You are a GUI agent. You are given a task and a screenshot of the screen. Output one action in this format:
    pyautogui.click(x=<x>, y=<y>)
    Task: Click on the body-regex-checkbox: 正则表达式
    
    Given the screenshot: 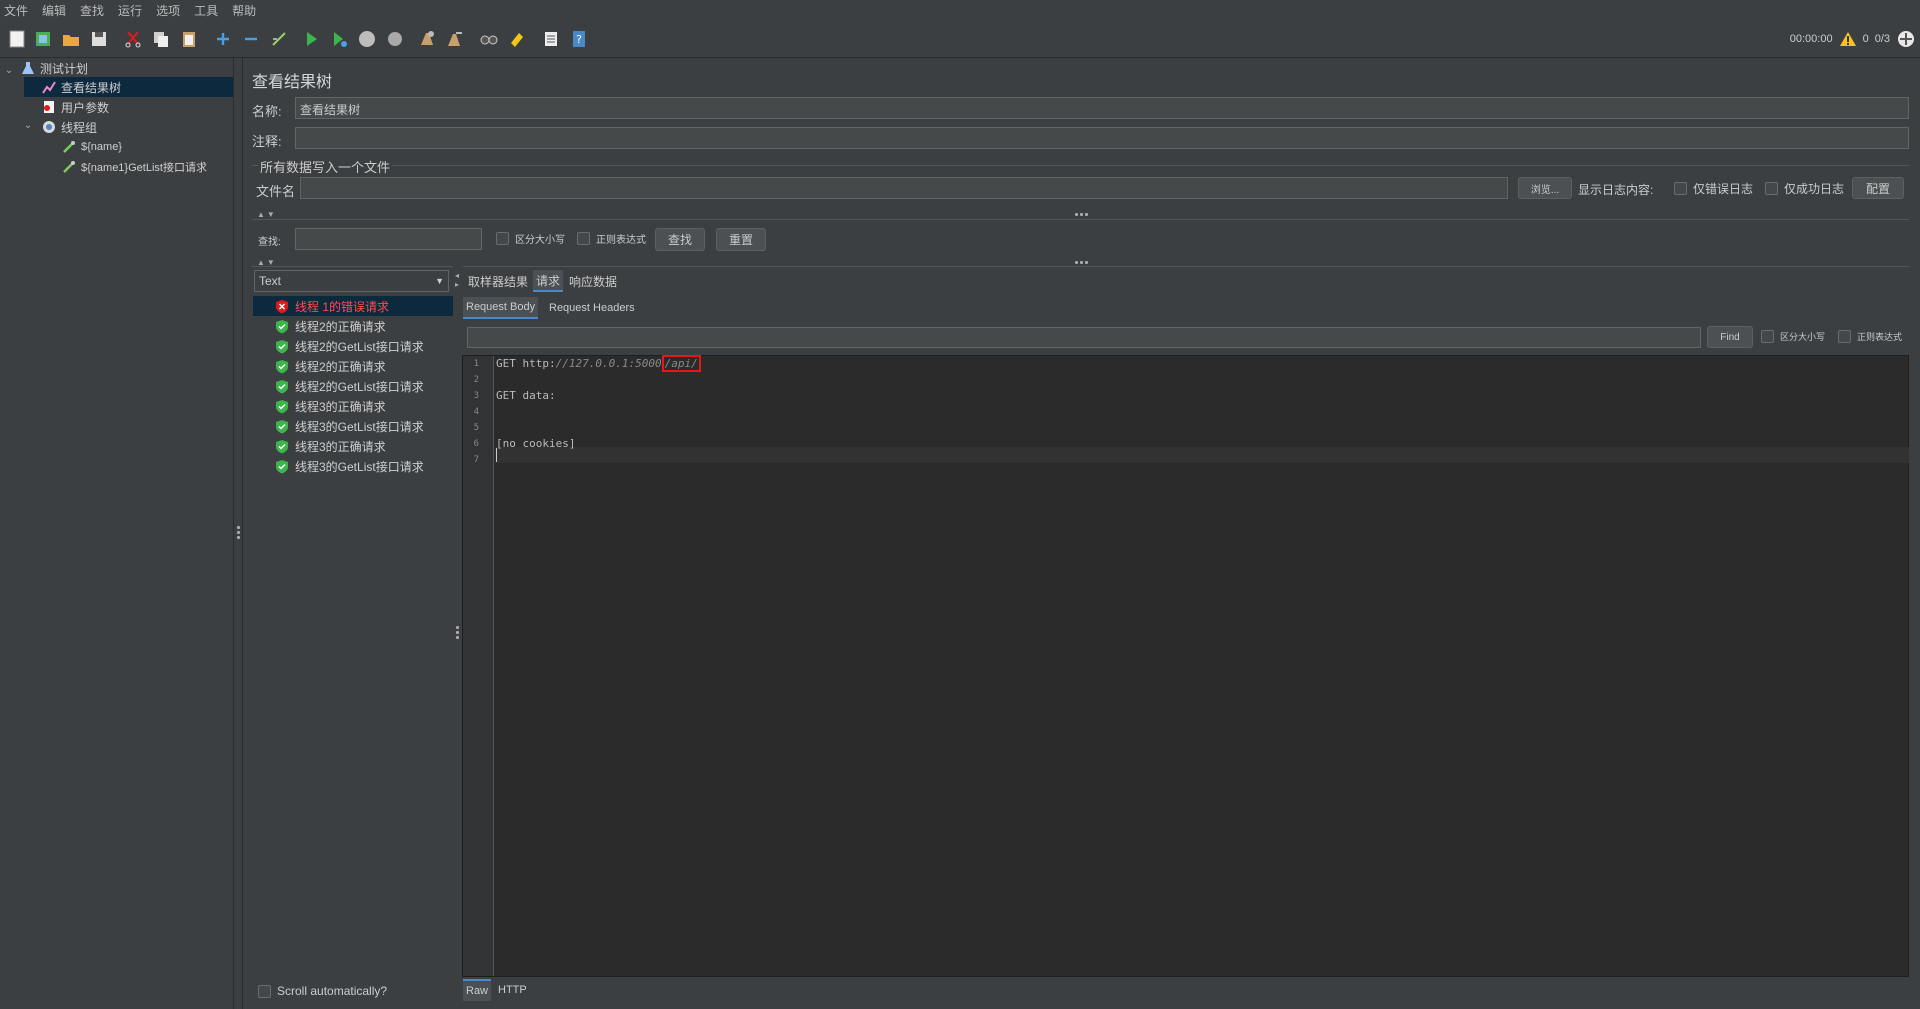 What is the action you would take?
    pyautogui.click(x=1870, y=336)
    